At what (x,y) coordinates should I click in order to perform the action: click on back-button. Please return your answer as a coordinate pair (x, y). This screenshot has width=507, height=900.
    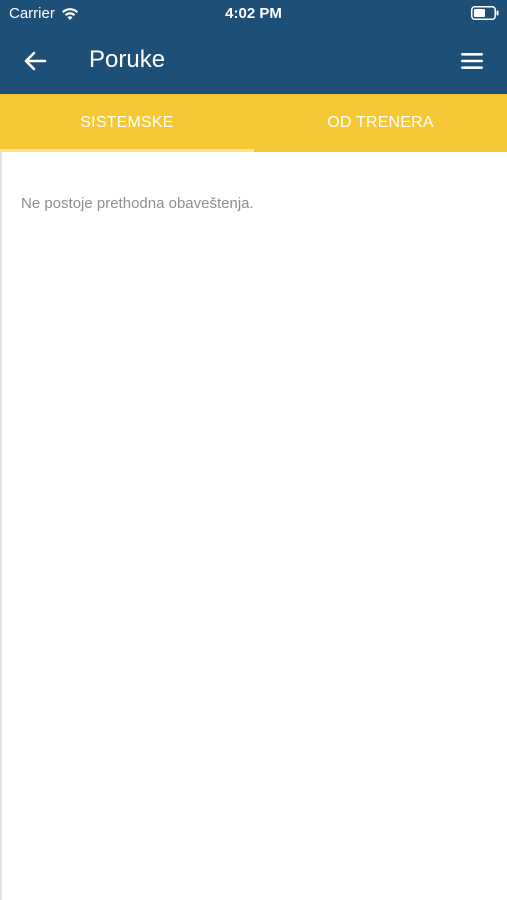
    Looking at the image, I should click on (35, 61).